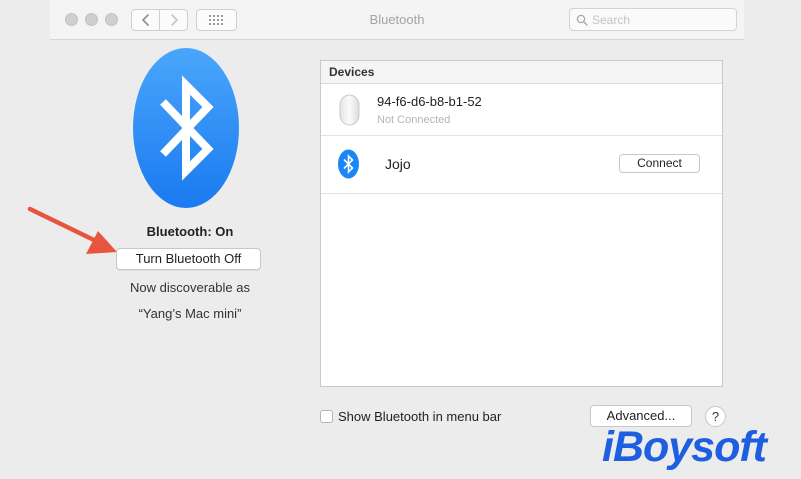  What do you see at coordinates (190, 287) in the screenshot?
I see `discoverable-label: Now discoverable as` at bounding box center [190, 287].